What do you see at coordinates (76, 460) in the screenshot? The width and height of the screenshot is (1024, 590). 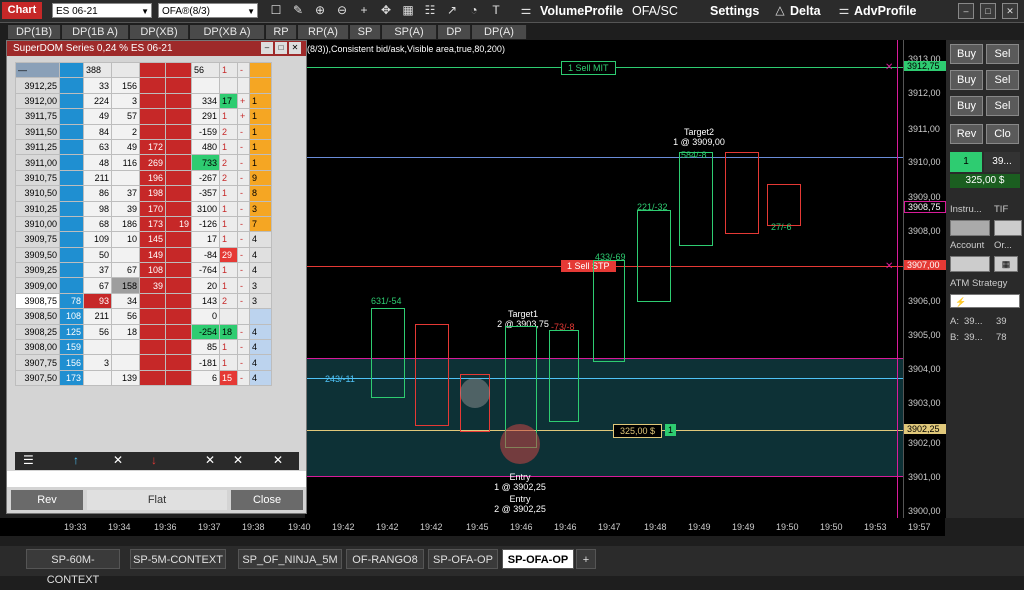 I see `arrow-up-icon: ↑` at bounding box center [76, 460].